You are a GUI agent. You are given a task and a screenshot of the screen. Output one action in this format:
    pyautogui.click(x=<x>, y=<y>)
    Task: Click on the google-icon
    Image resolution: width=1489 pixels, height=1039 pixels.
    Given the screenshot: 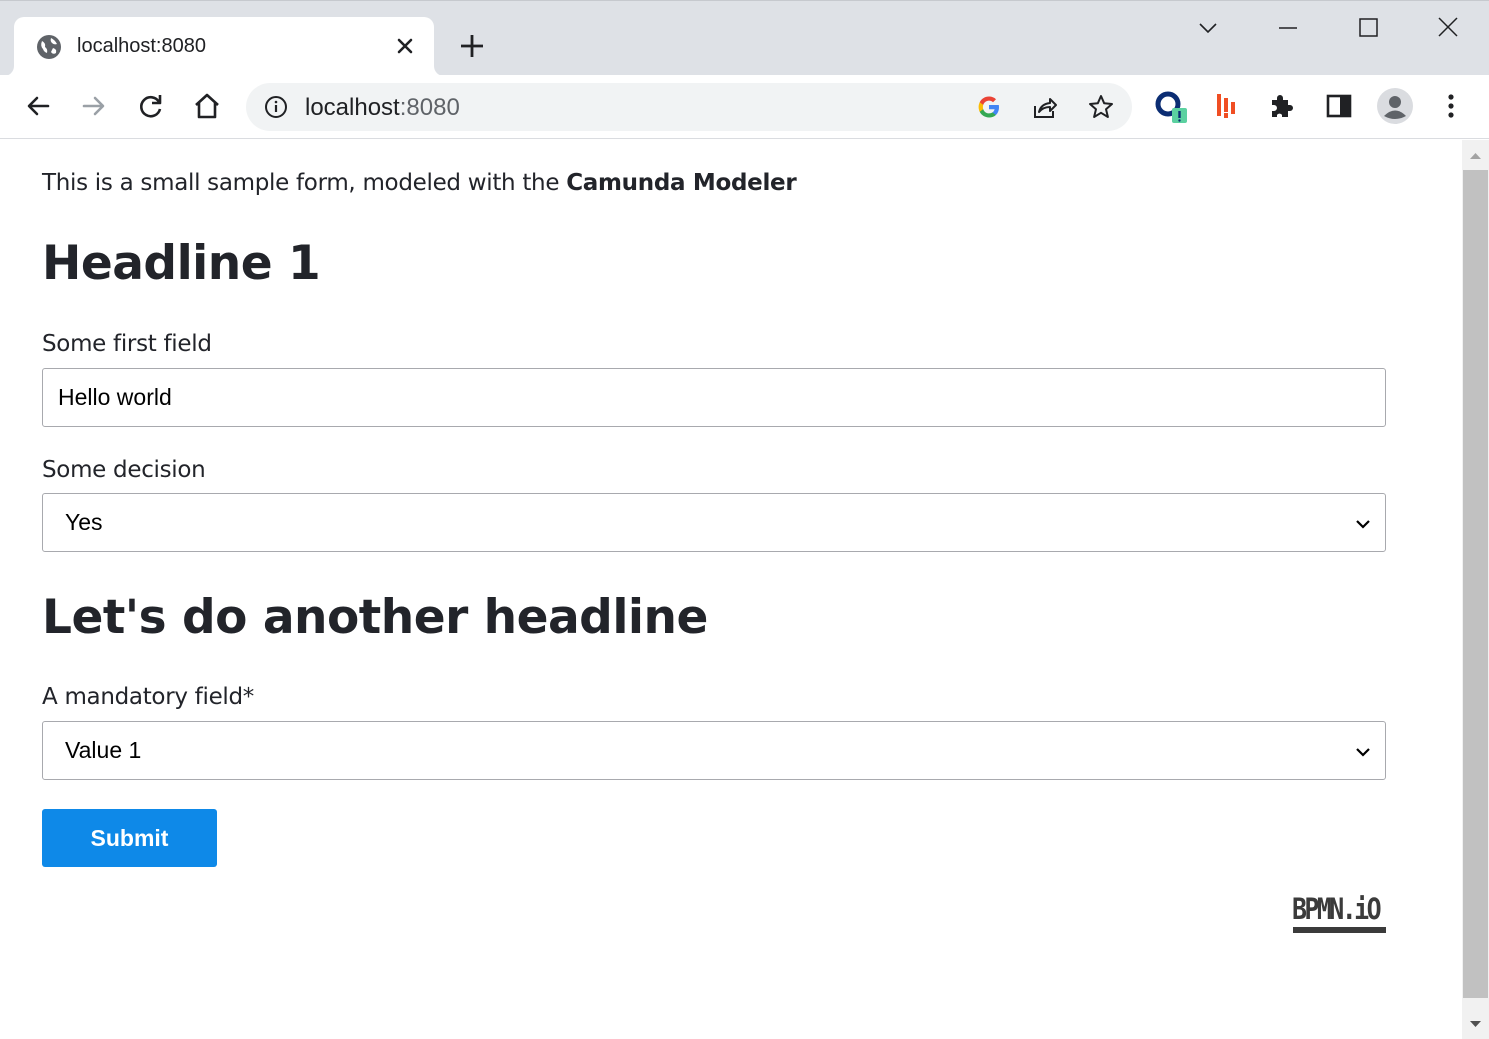 What is the action you would take?
    pyautogui.click(x=989, y=107)
    